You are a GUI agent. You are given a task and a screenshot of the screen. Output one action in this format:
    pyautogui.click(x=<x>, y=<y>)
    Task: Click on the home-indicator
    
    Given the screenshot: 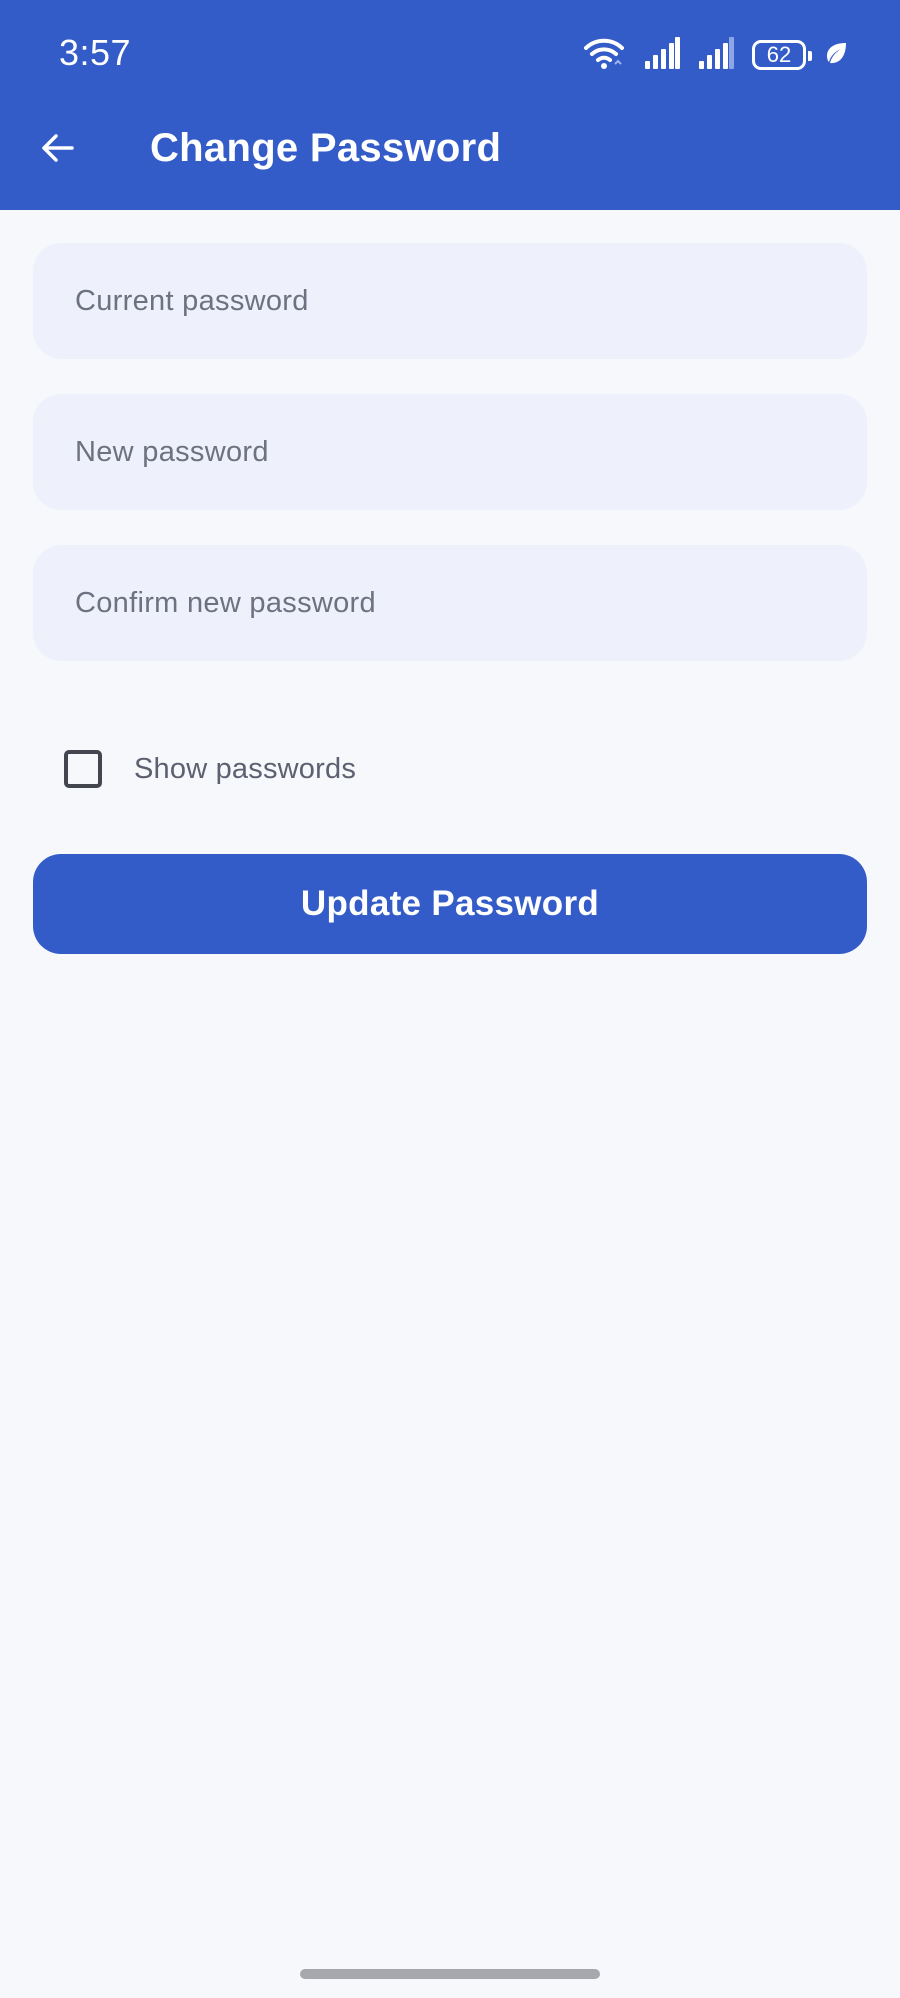 What is the action you would take?
    pyautogui.click(x=450, y=1974)
    